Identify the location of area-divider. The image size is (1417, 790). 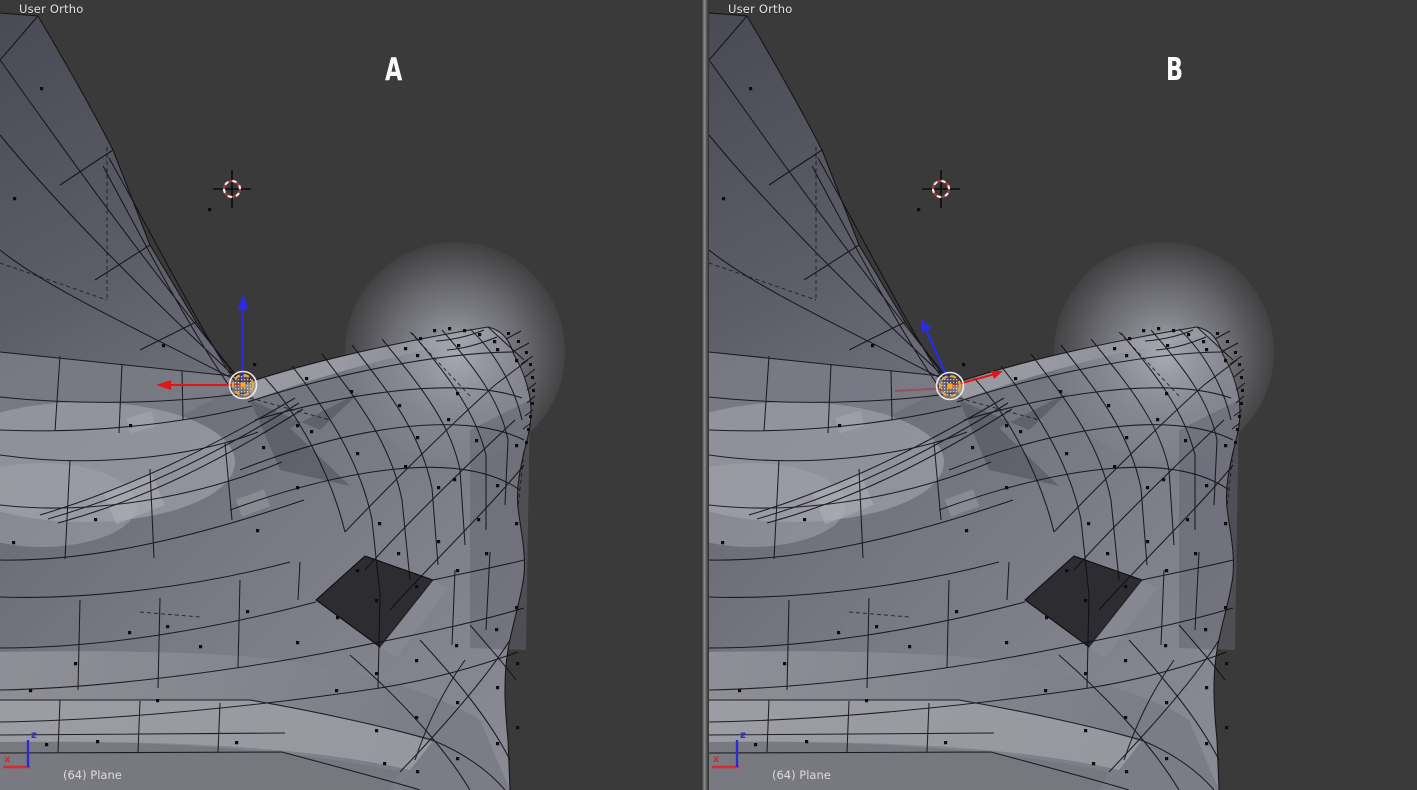
(705, 395).